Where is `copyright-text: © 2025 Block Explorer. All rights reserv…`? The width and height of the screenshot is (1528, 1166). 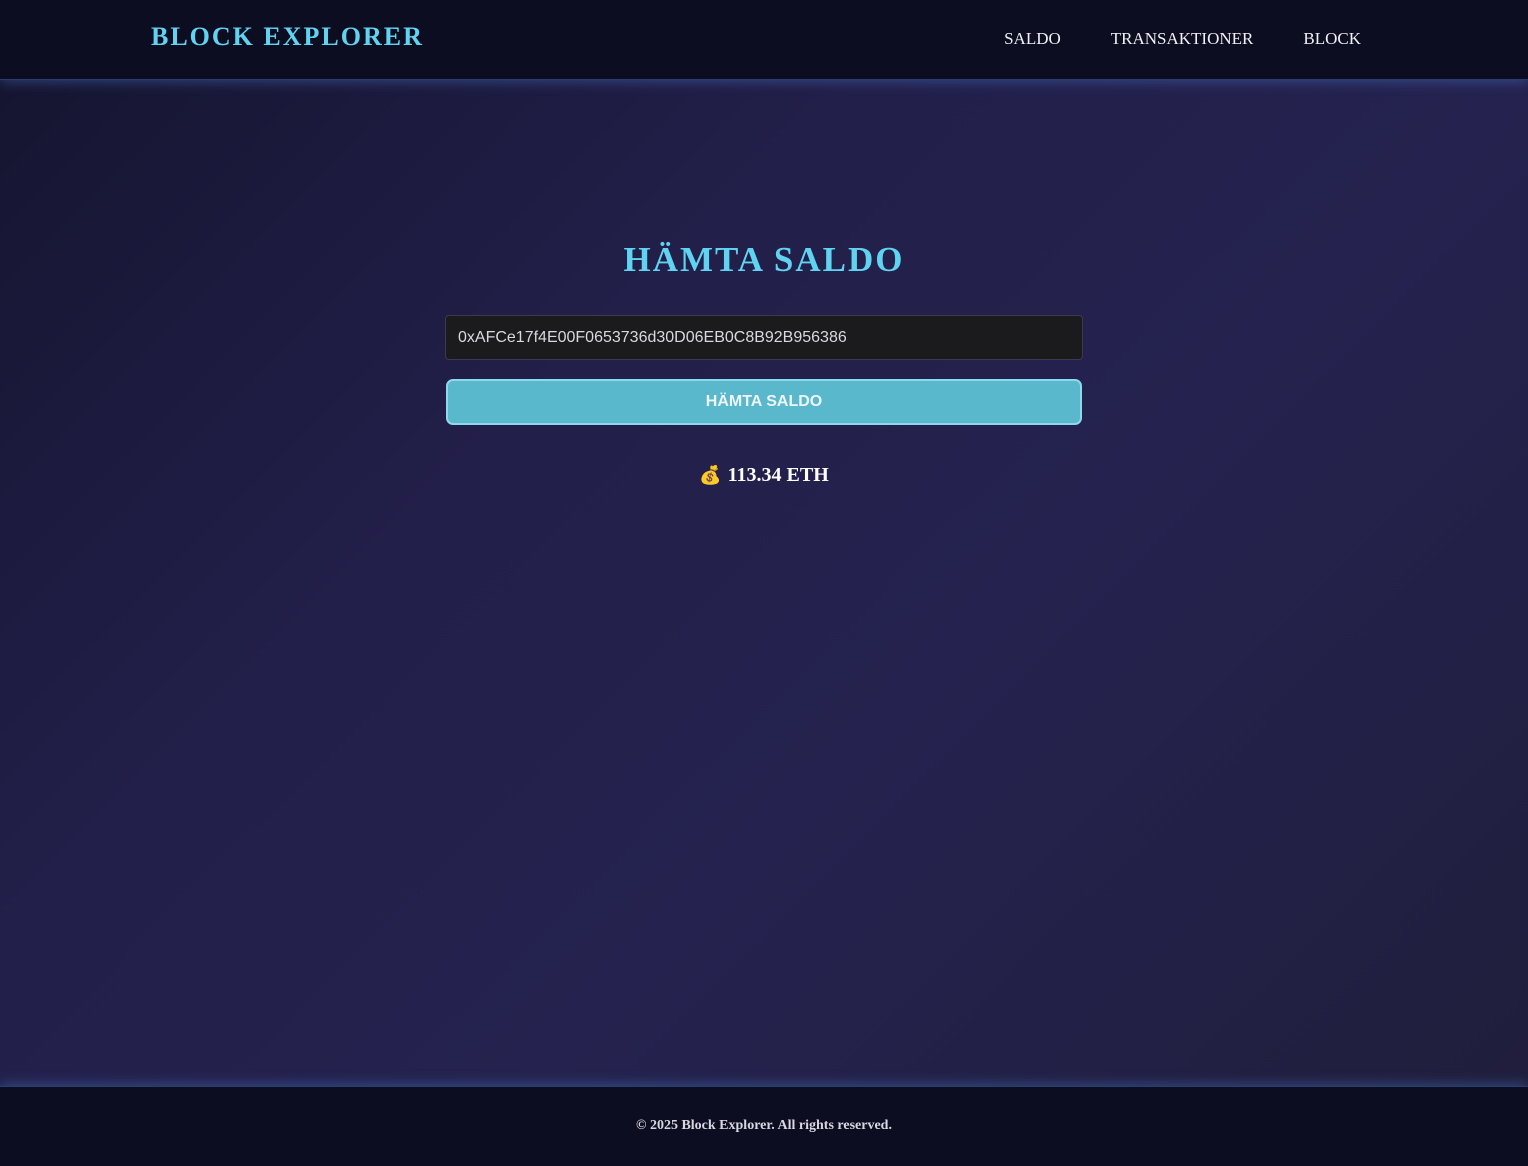 copyright-text: © 2025 Block Explorer. All rights reserv… is located at coordinates (764, 1125).